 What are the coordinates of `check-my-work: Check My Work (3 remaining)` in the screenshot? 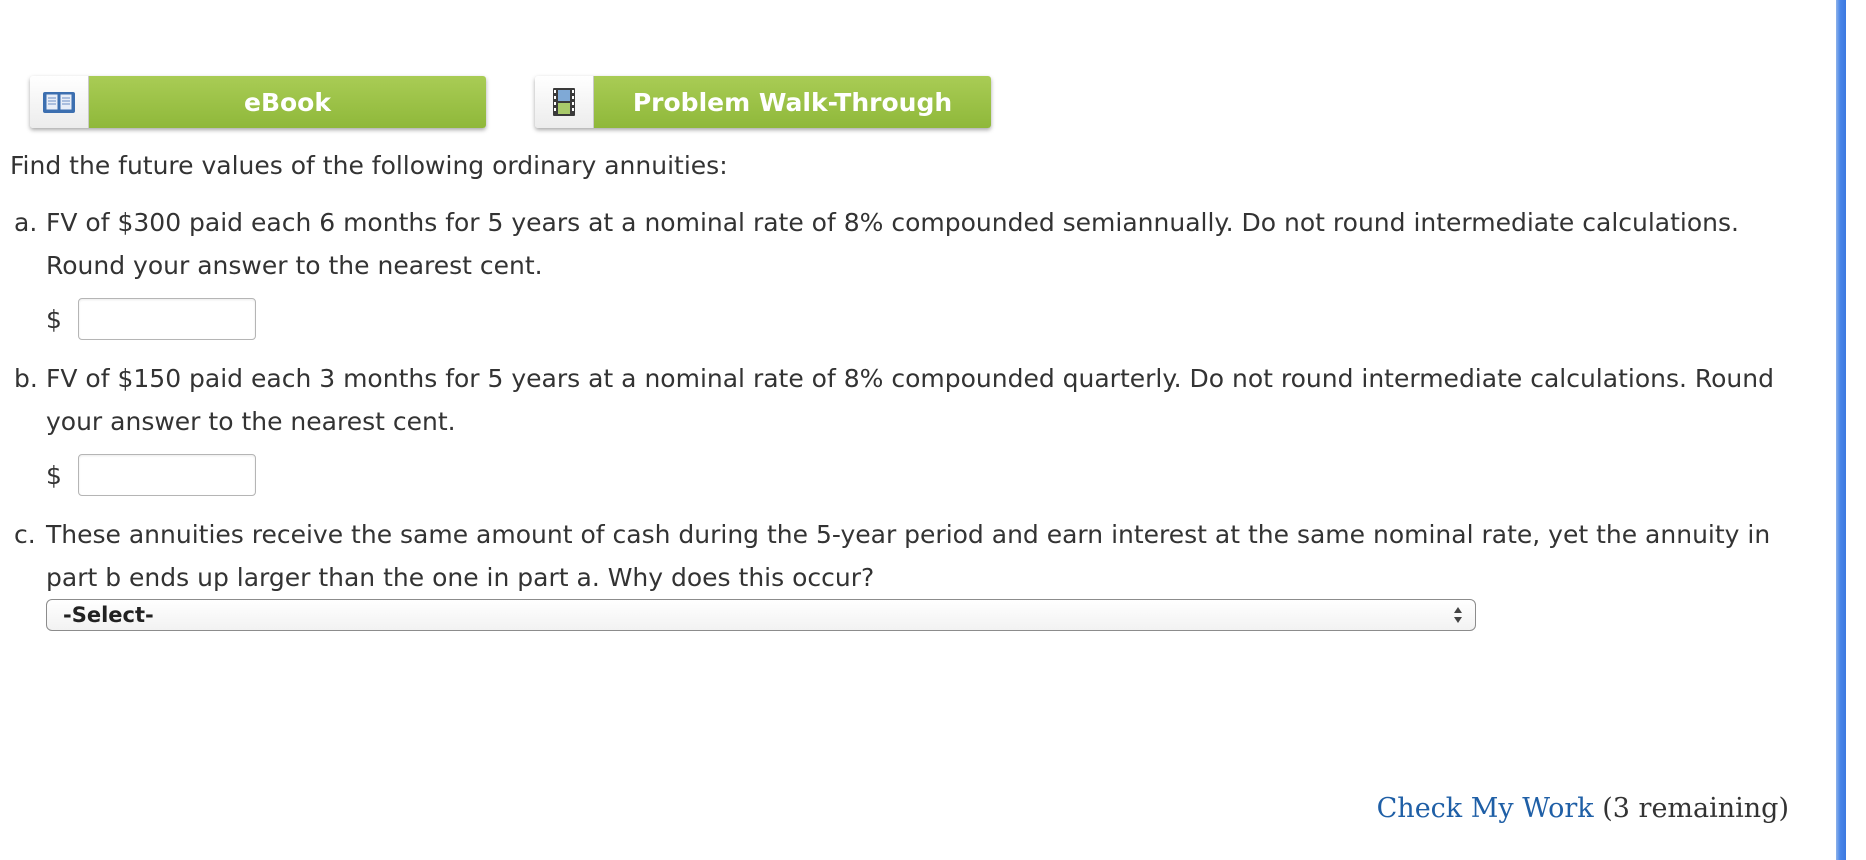 It's located at (1583, 808).